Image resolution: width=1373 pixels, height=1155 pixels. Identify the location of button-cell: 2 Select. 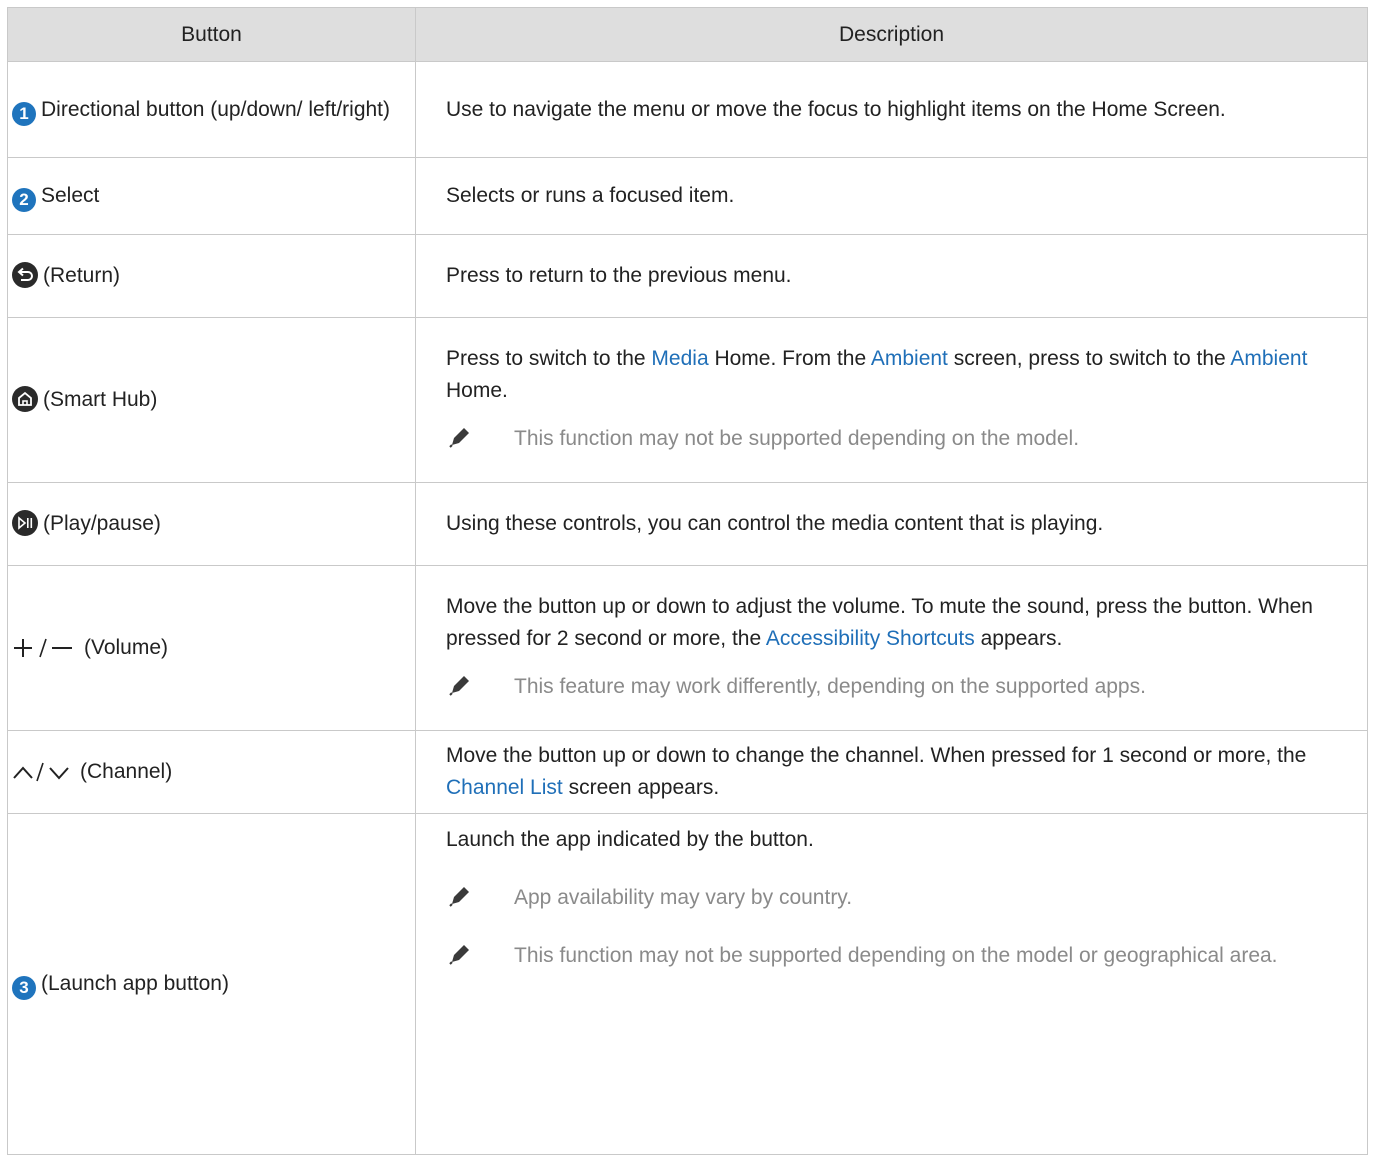
(211, 196).